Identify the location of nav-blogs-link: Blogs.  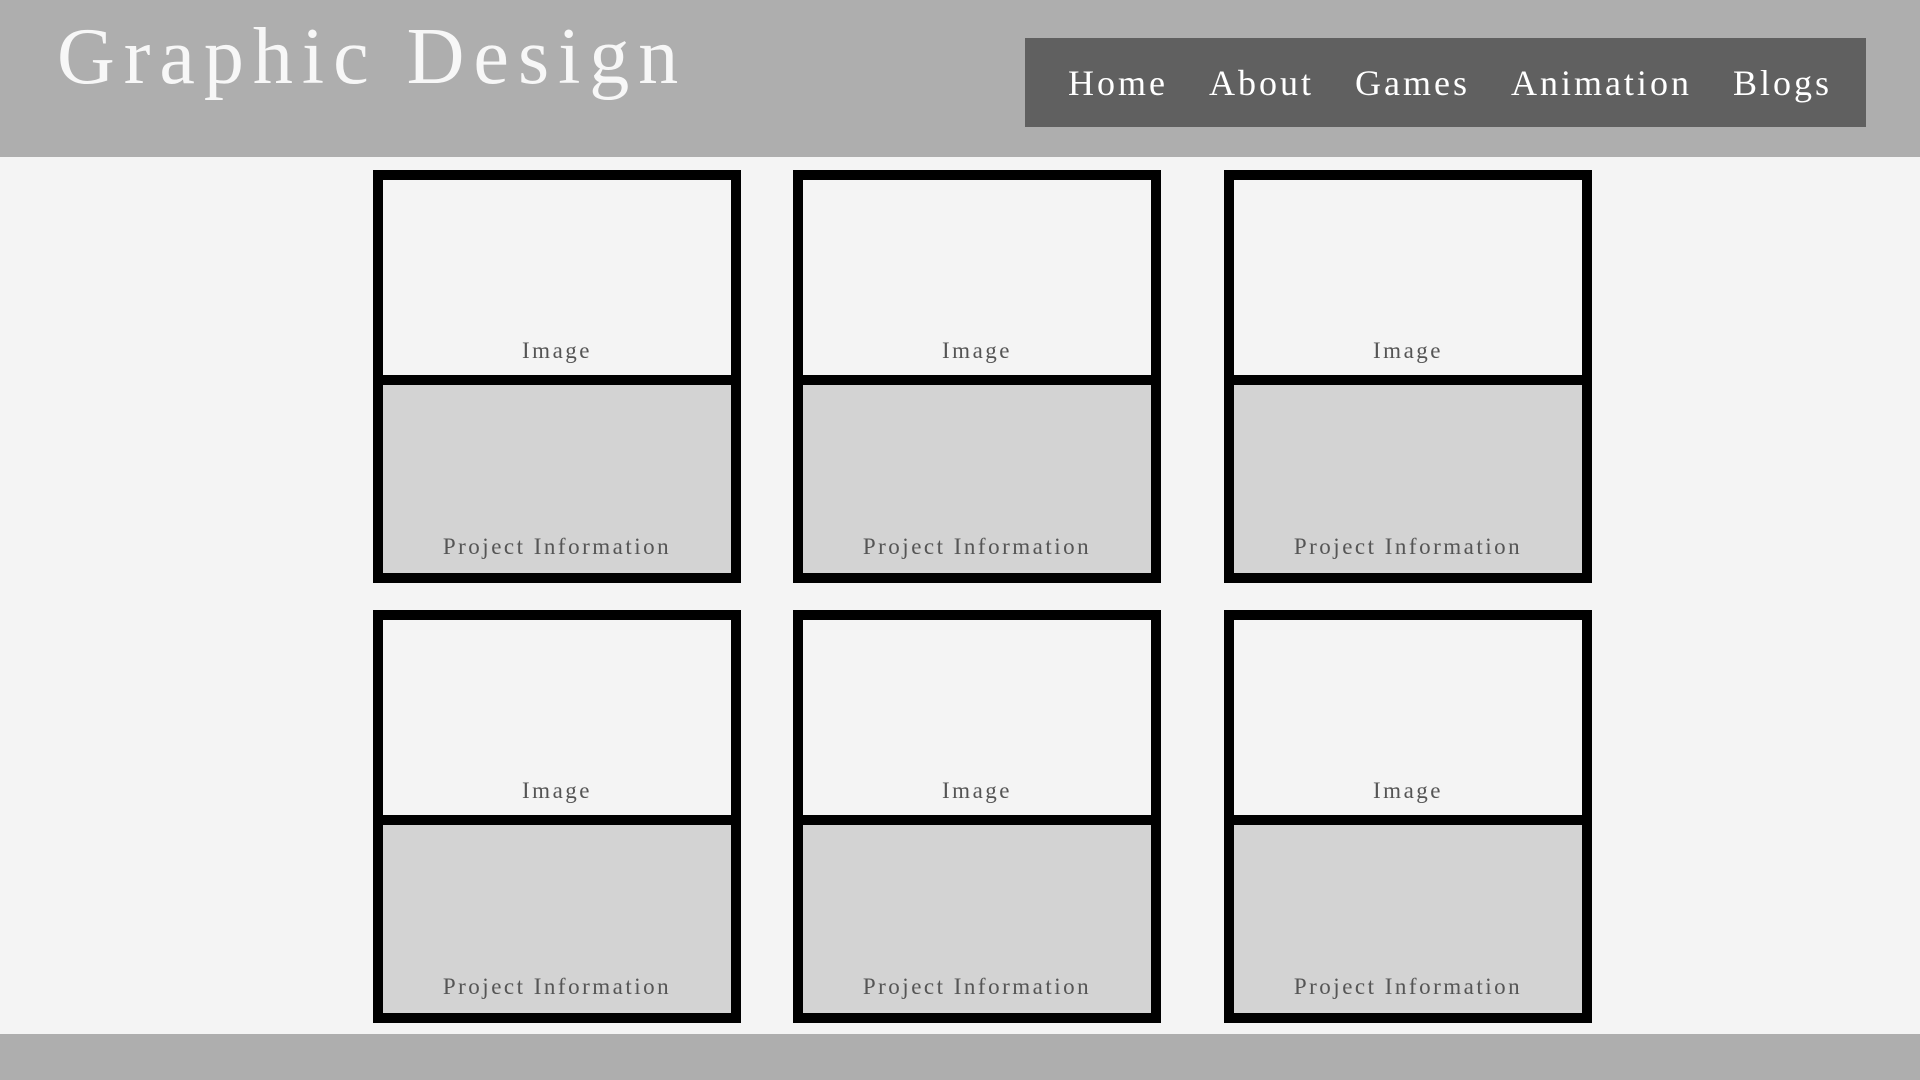
(1782, 83).